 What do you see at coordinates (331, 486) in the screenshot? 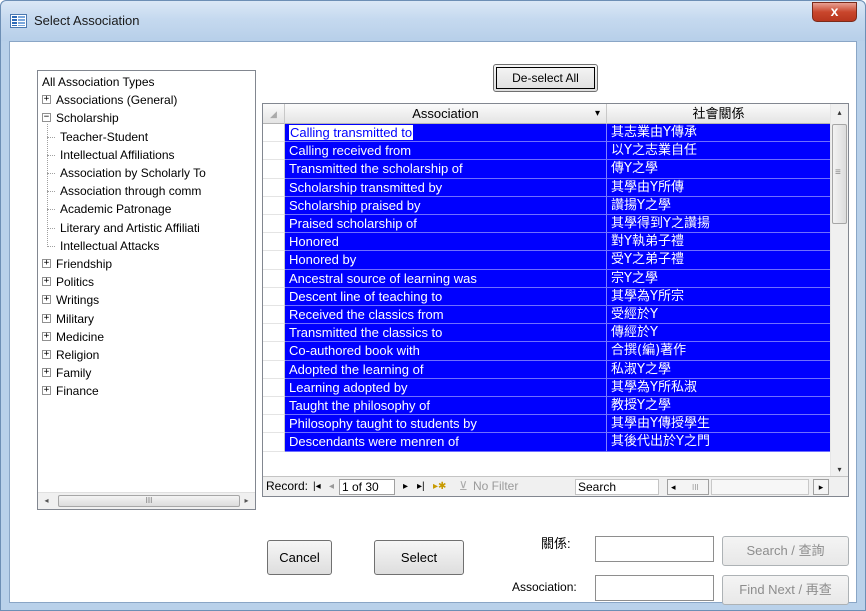
I see `previous-record-icon: ◂` at bounding box center [331, 486].